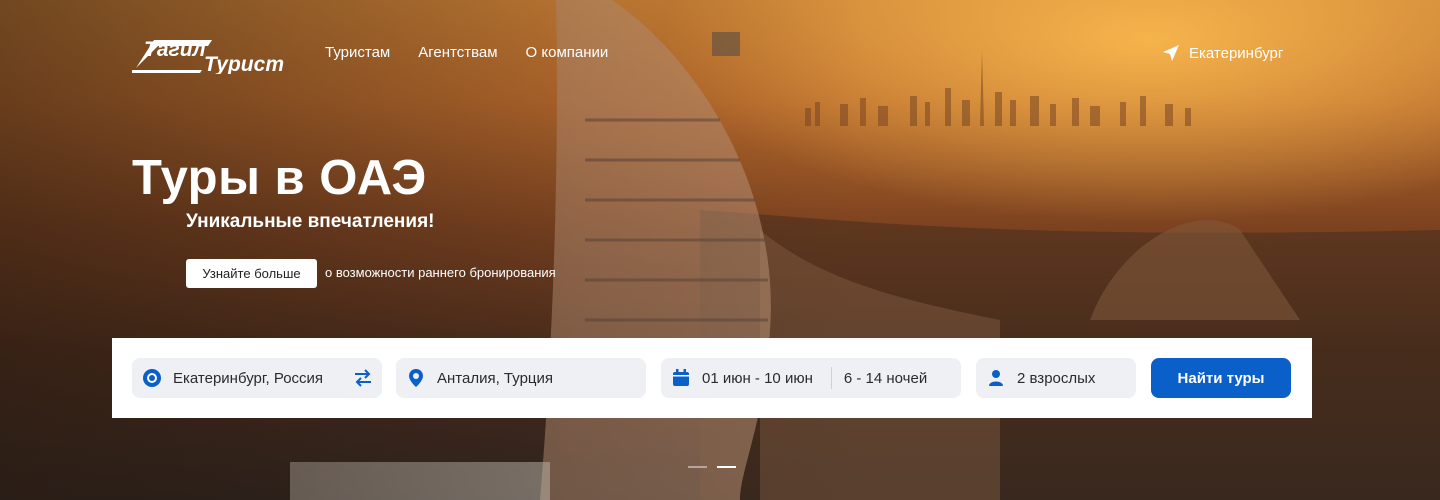 The image size is (1440, 500). What do you see at coordinates (457, 52) in the screenshot?
I see `nav-item-agencies: Агентствам` at bounding box center [457, 52].